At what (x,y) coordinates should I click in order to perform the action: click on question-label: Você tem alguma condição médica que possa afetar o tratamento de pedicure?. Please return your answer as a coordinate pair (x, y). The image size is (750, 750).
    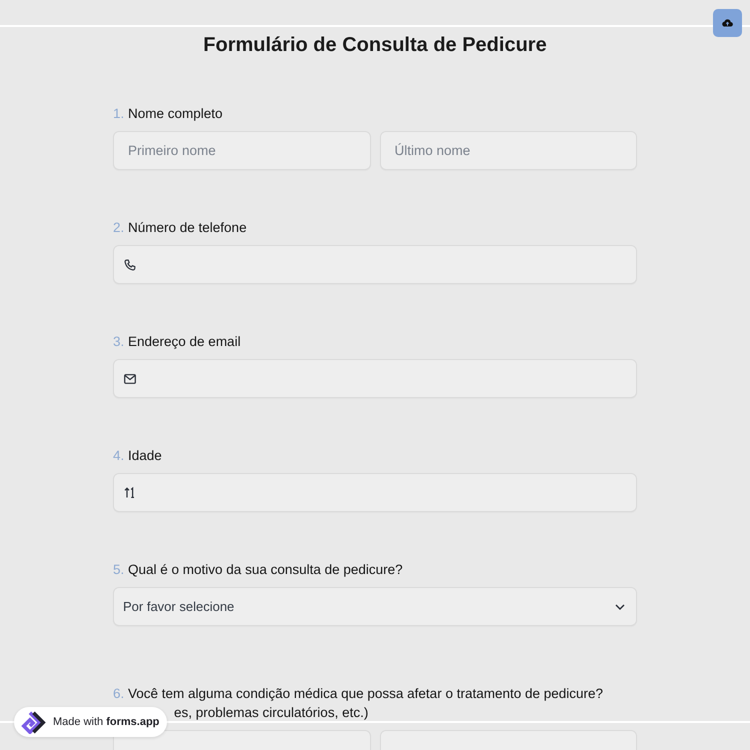
    Looking at the image, I should click on (366, 694).